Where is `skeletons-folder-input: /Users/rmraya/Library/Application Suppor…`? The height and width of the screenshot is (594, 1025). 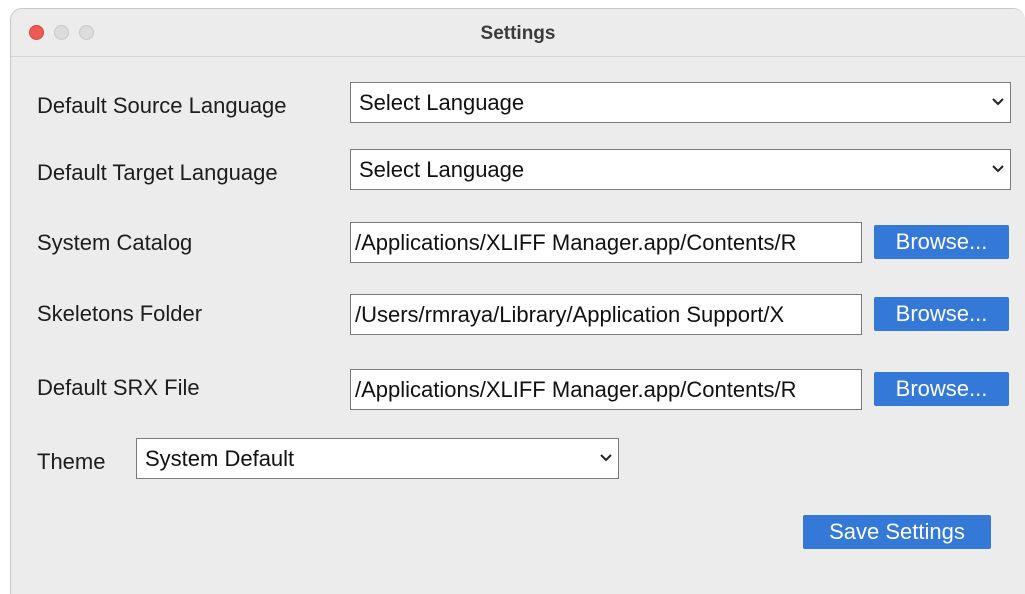 skeletons-folder-input: /Users/rmraya/Library/Application Suppor… is located at coordinates (606, 314).